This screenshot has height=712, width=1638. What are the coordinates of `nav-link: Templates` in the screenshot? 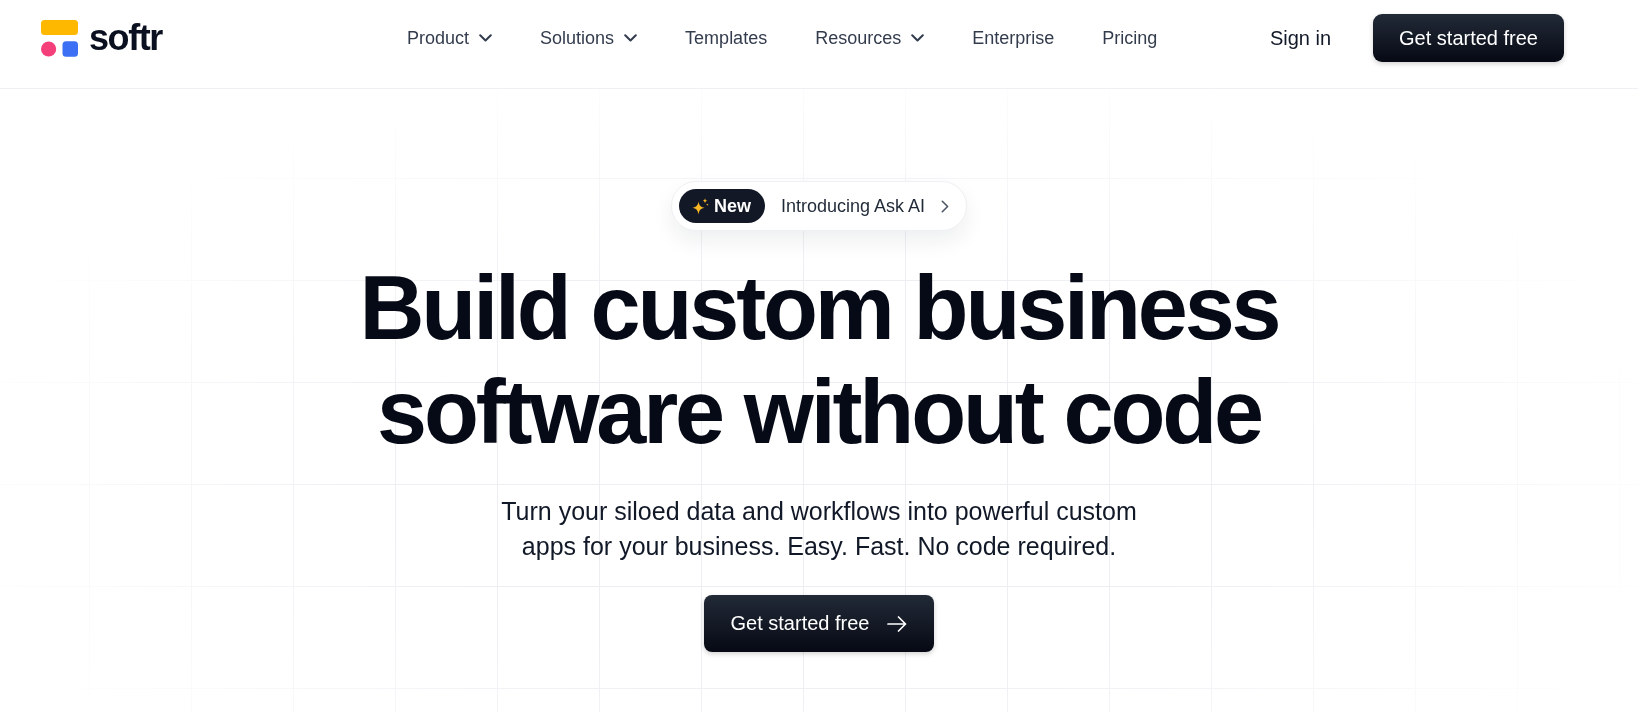 It's located at (726, 38).